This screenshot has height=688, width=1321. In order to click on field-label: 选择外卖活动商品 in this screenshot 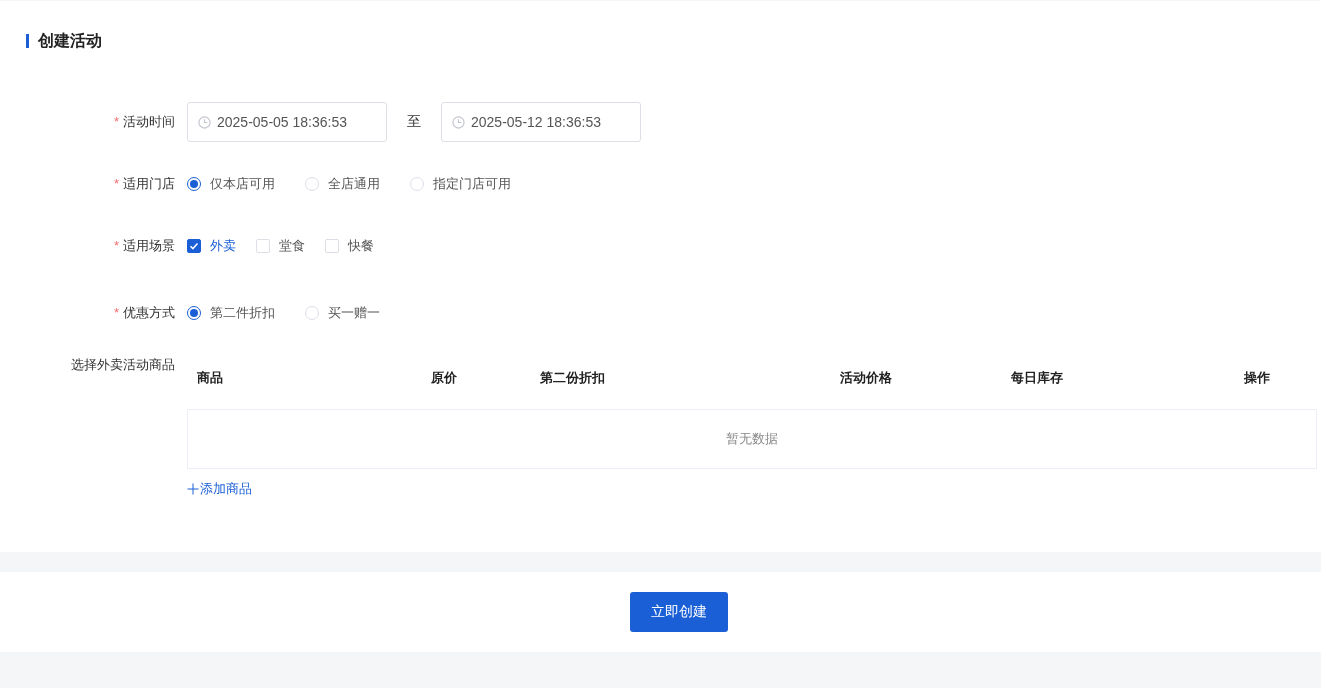, I will do `click(123, 364)`.